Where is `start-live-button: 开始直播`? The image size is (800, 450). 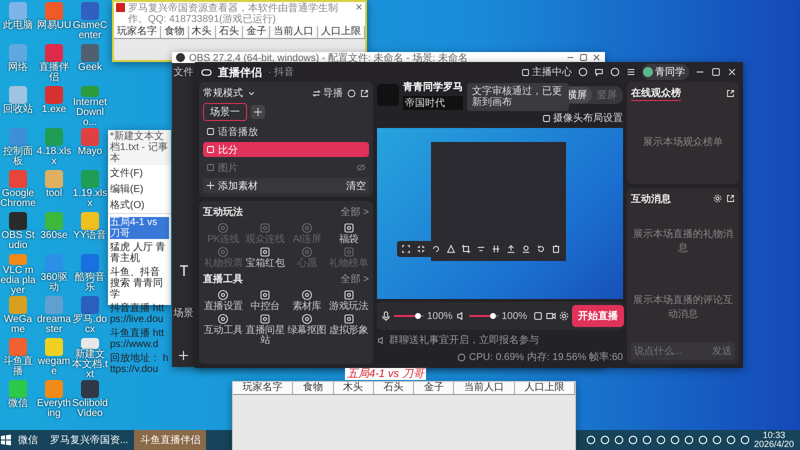
start-live-button: 开始直播 is located at coordinates (598, 316).